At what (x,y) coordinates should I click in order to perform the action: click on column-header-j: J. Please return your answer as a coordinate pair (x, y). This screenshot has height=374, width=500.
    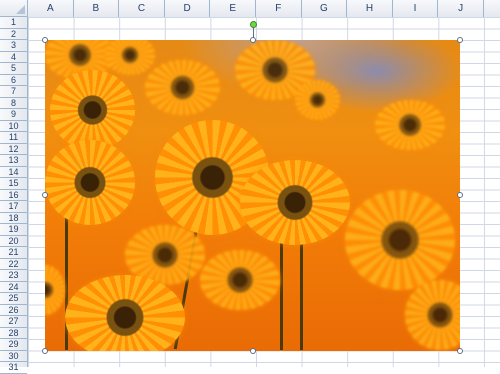
    Looking at the image, I should click on (461, 8).